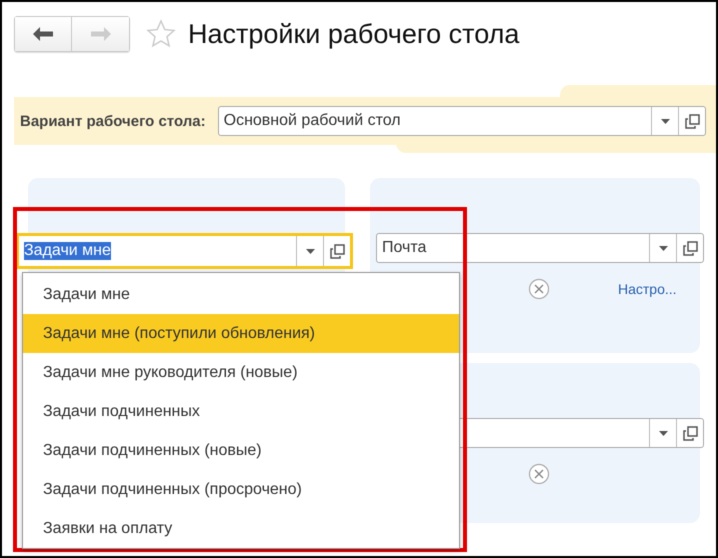 This screenshot has height=558, width=718. Describe the element at coordinates (241, 333) in the screenshot. I see `dropdown-item: Задачи мне (поступили обновления)` at that location.